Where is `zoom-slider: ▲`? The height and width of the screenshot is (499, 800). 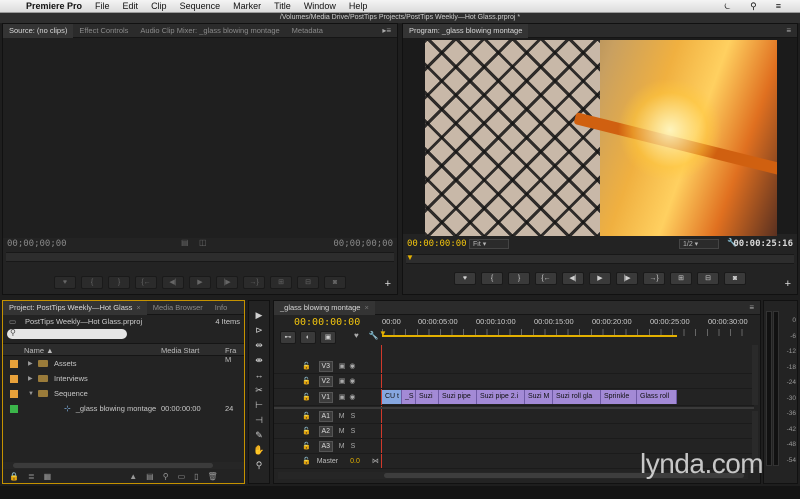
zoom-slider: ▲ is located at coordinates (133, 476).